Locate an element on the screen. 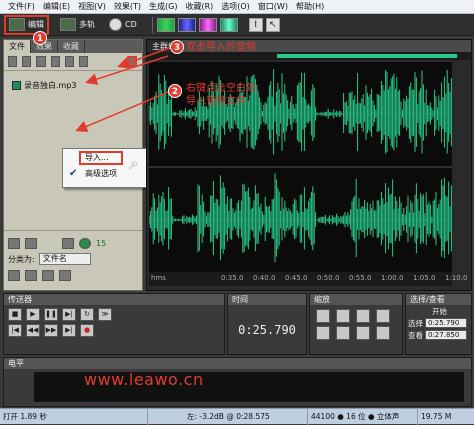 This screenshot has width=474, height=425. edit-file-icon is located at coordinates (132, 61).